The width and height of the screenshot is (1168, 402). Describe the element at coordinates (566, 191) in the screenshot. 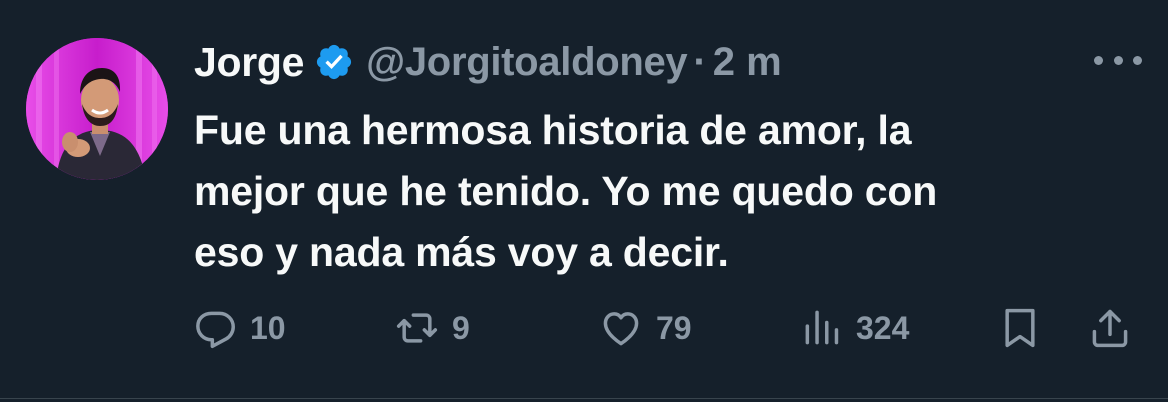

I see `tweet-text-line: mejor que he tenido. Yo me quedo con` at that location.